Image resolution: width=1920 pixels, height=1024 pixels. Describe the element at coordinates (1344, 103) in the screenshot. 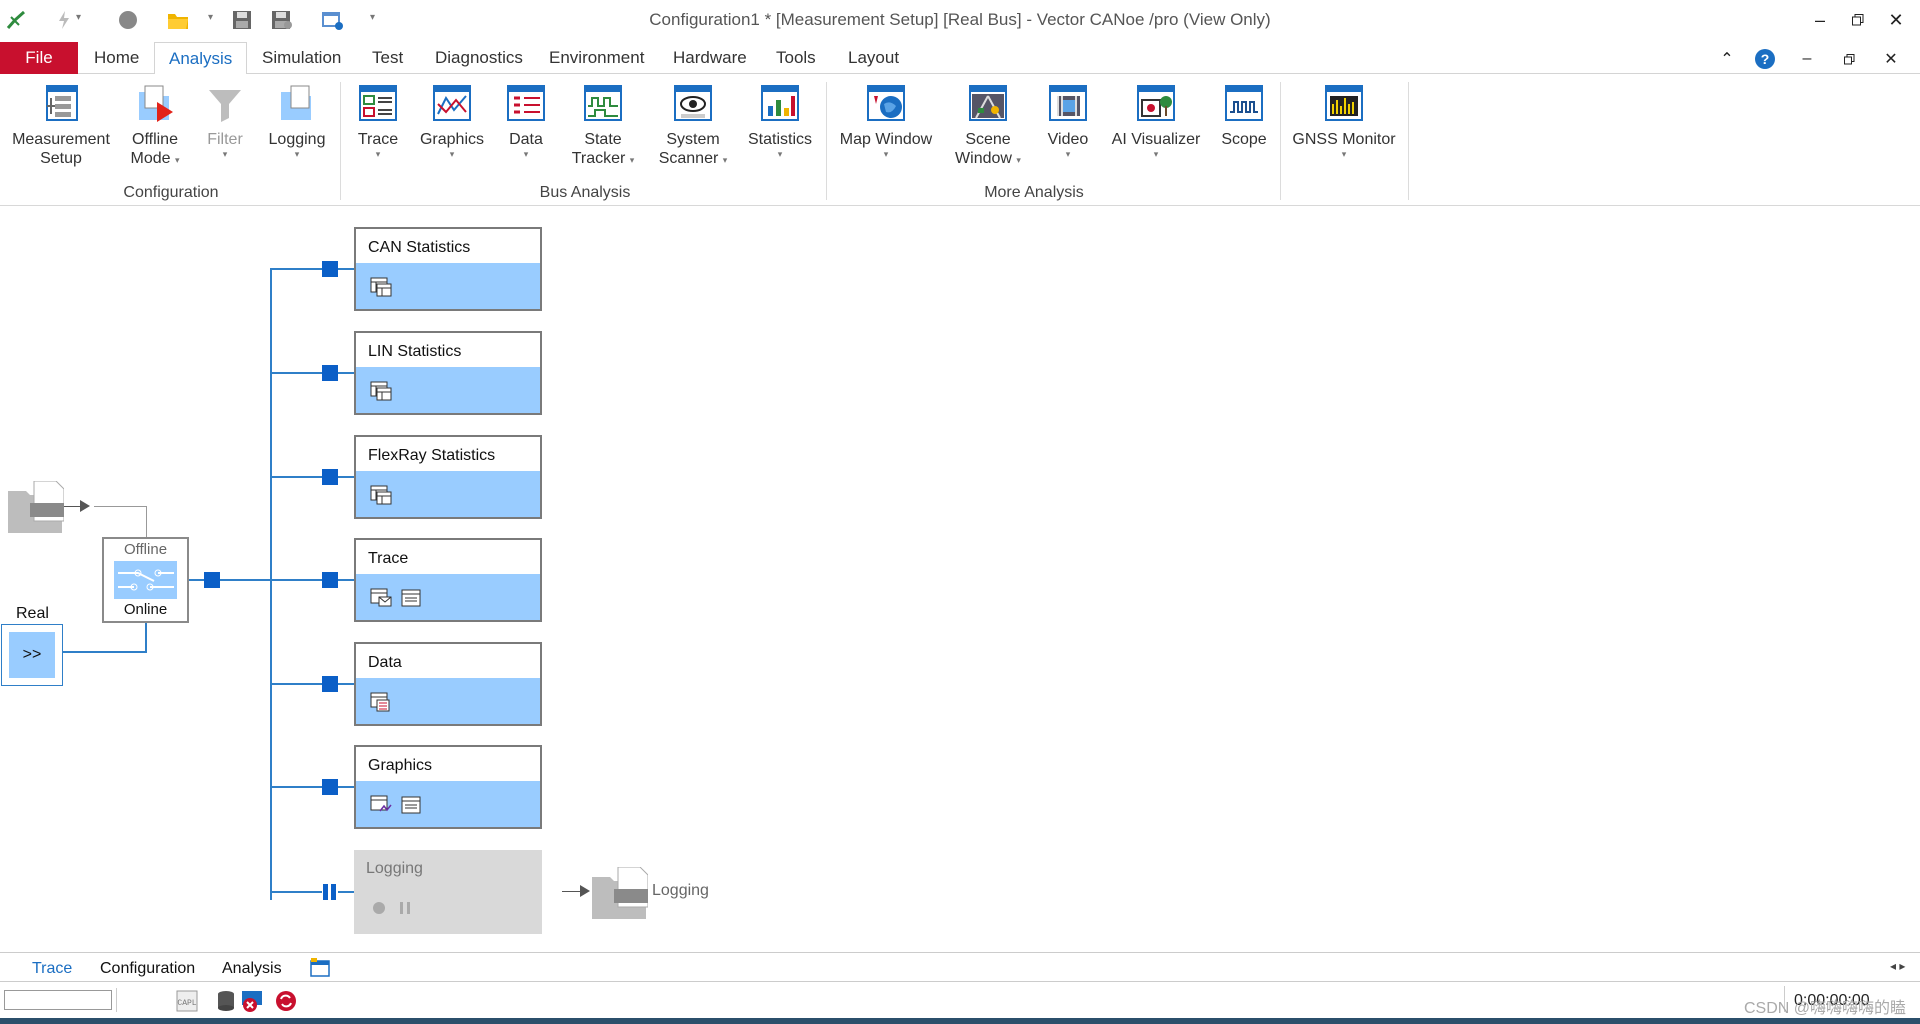

I see `gnss-monitor-icon` at that location.